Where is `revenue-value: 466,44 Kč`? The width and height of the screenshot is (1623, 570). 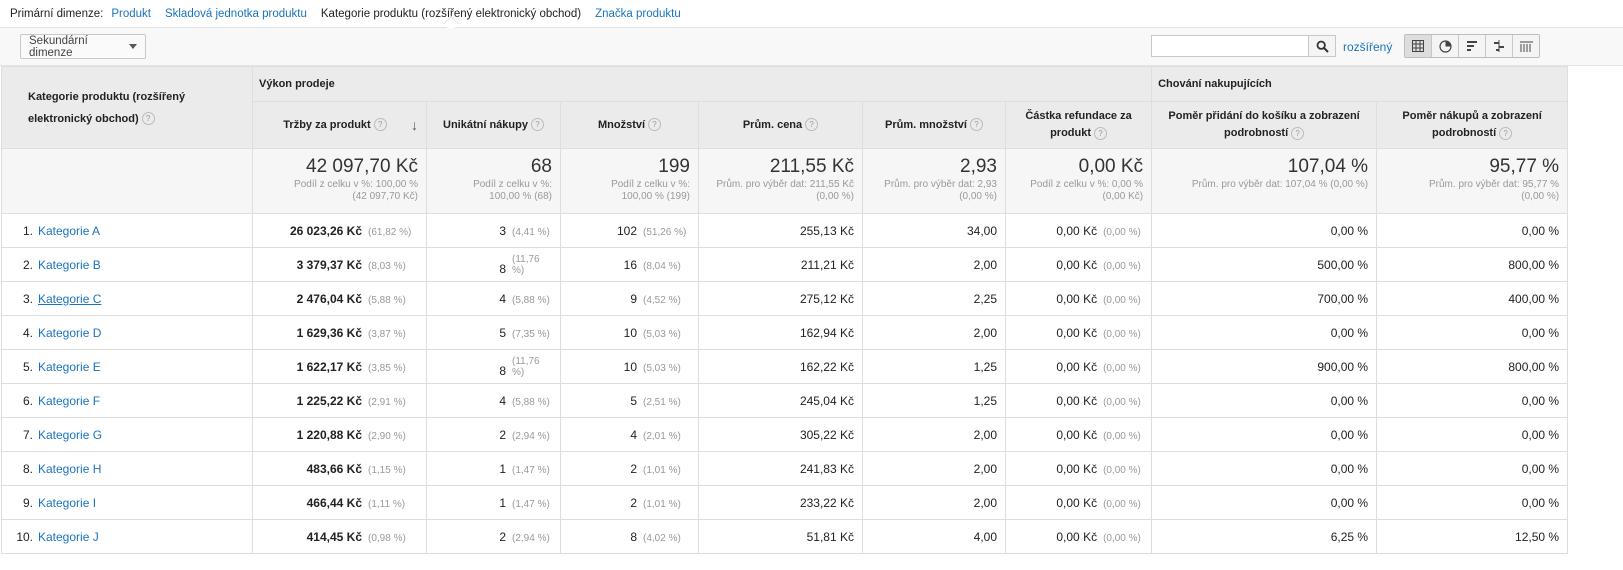
revenue-value: 466,44 Kč is located at coordinates (334, 502).